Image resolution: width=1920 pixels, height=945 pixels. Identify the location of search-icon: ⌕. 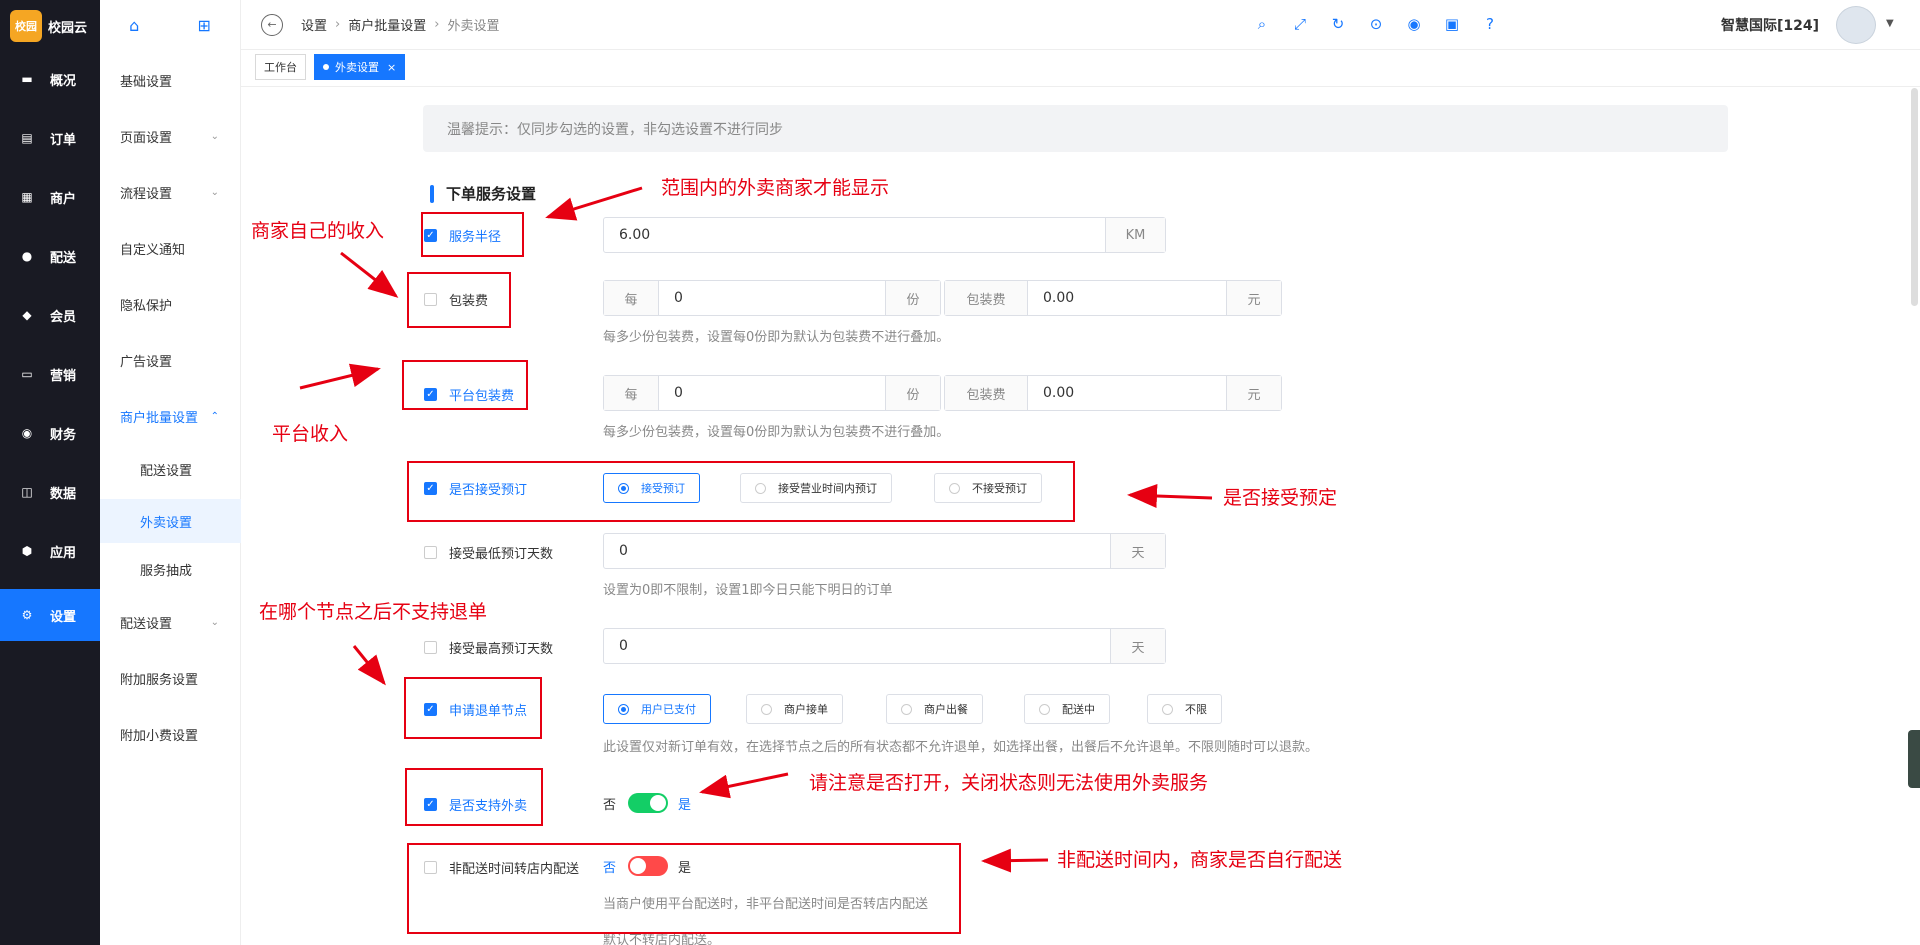
(1262, 24).